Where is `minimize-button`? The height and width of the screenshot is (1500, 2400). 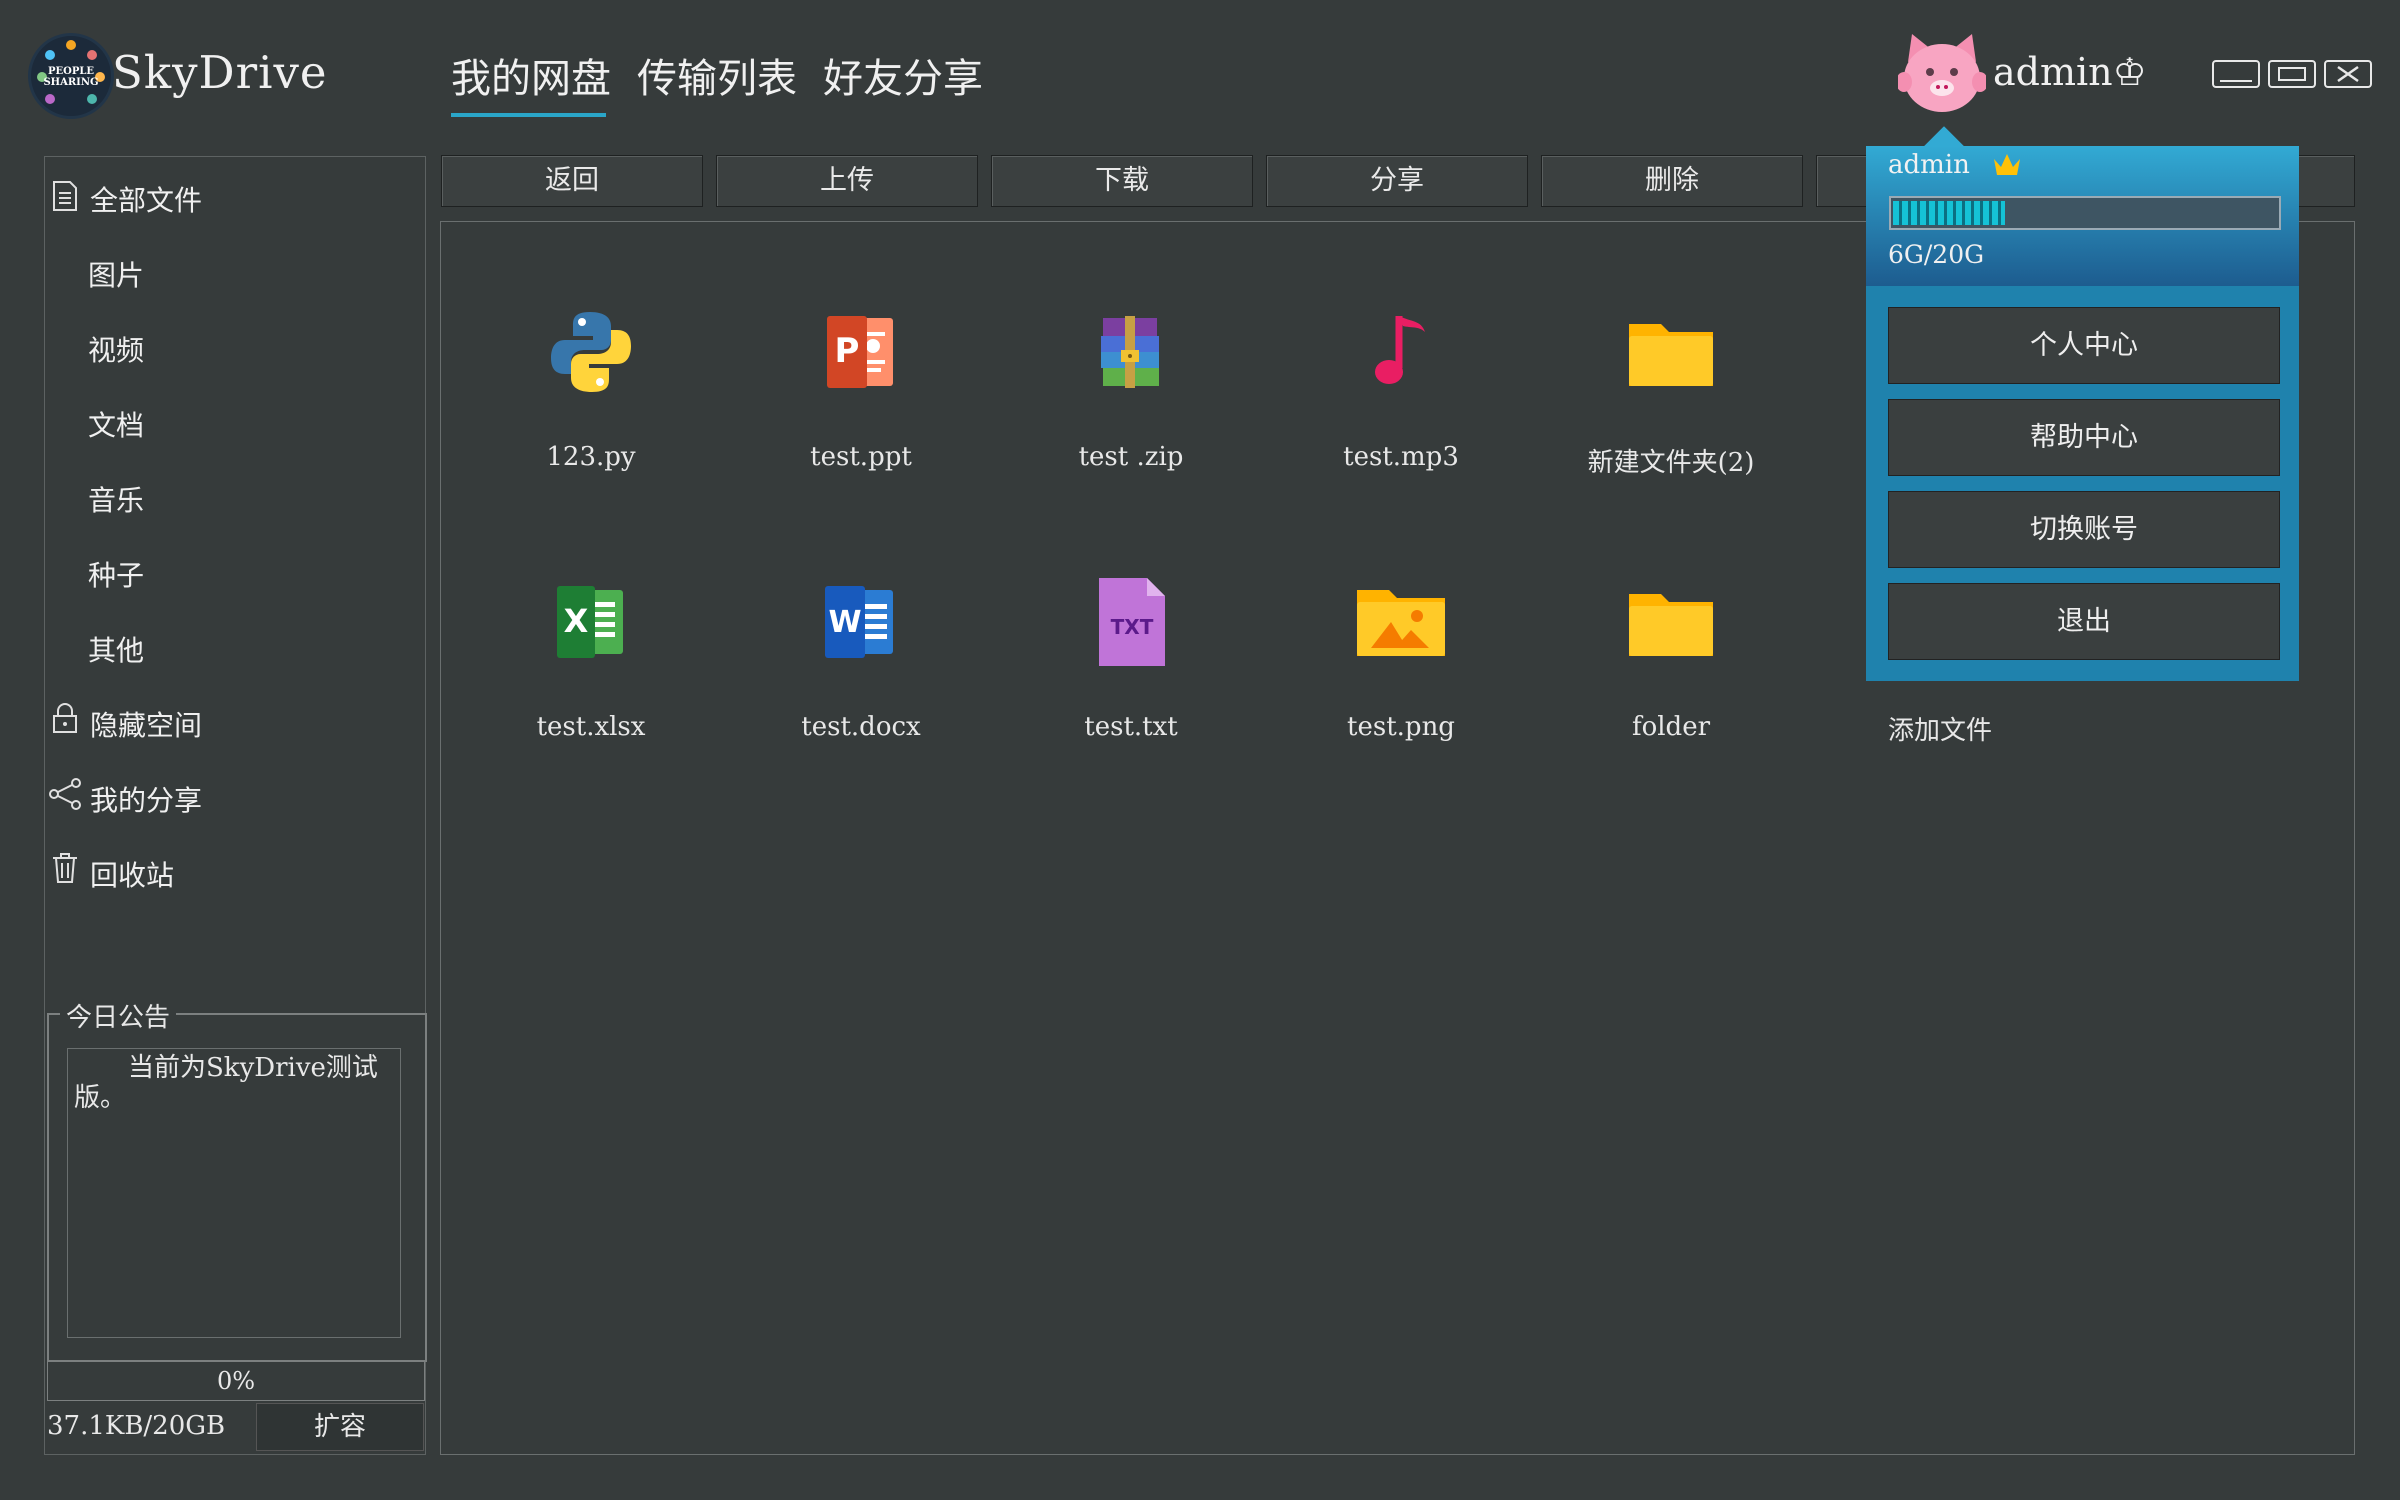
minimize-button is located at coordinates (2236, 74).